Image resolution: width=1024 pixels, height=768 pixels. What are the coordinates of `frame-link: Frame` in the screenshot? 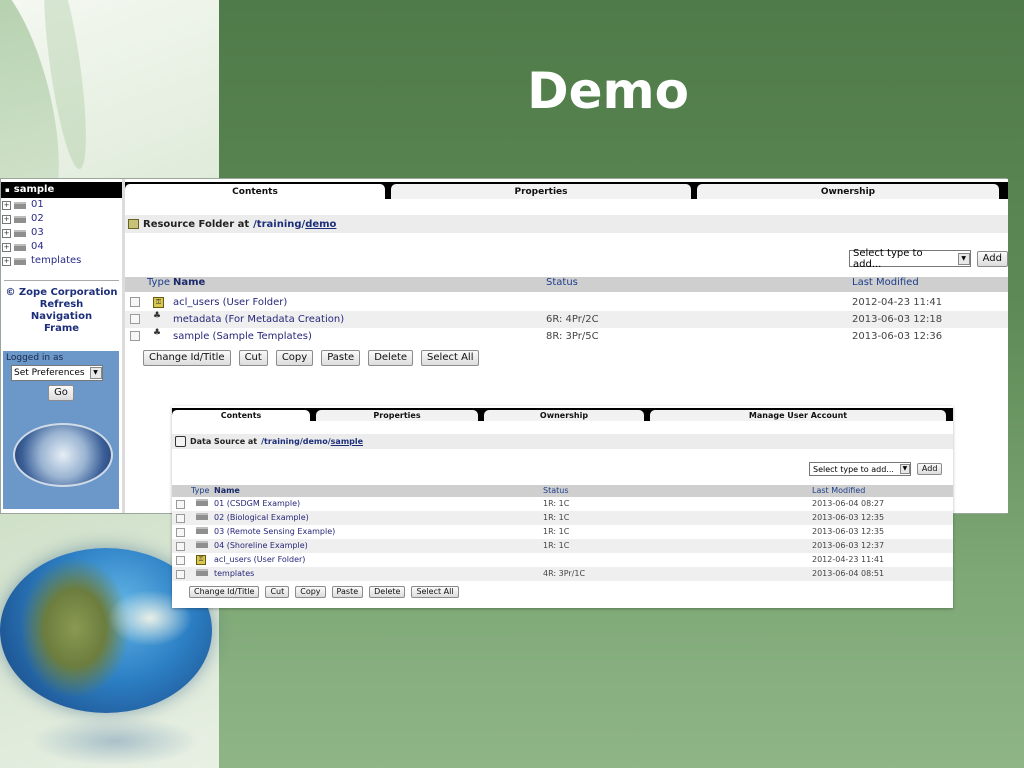 It's located at (61, 329).